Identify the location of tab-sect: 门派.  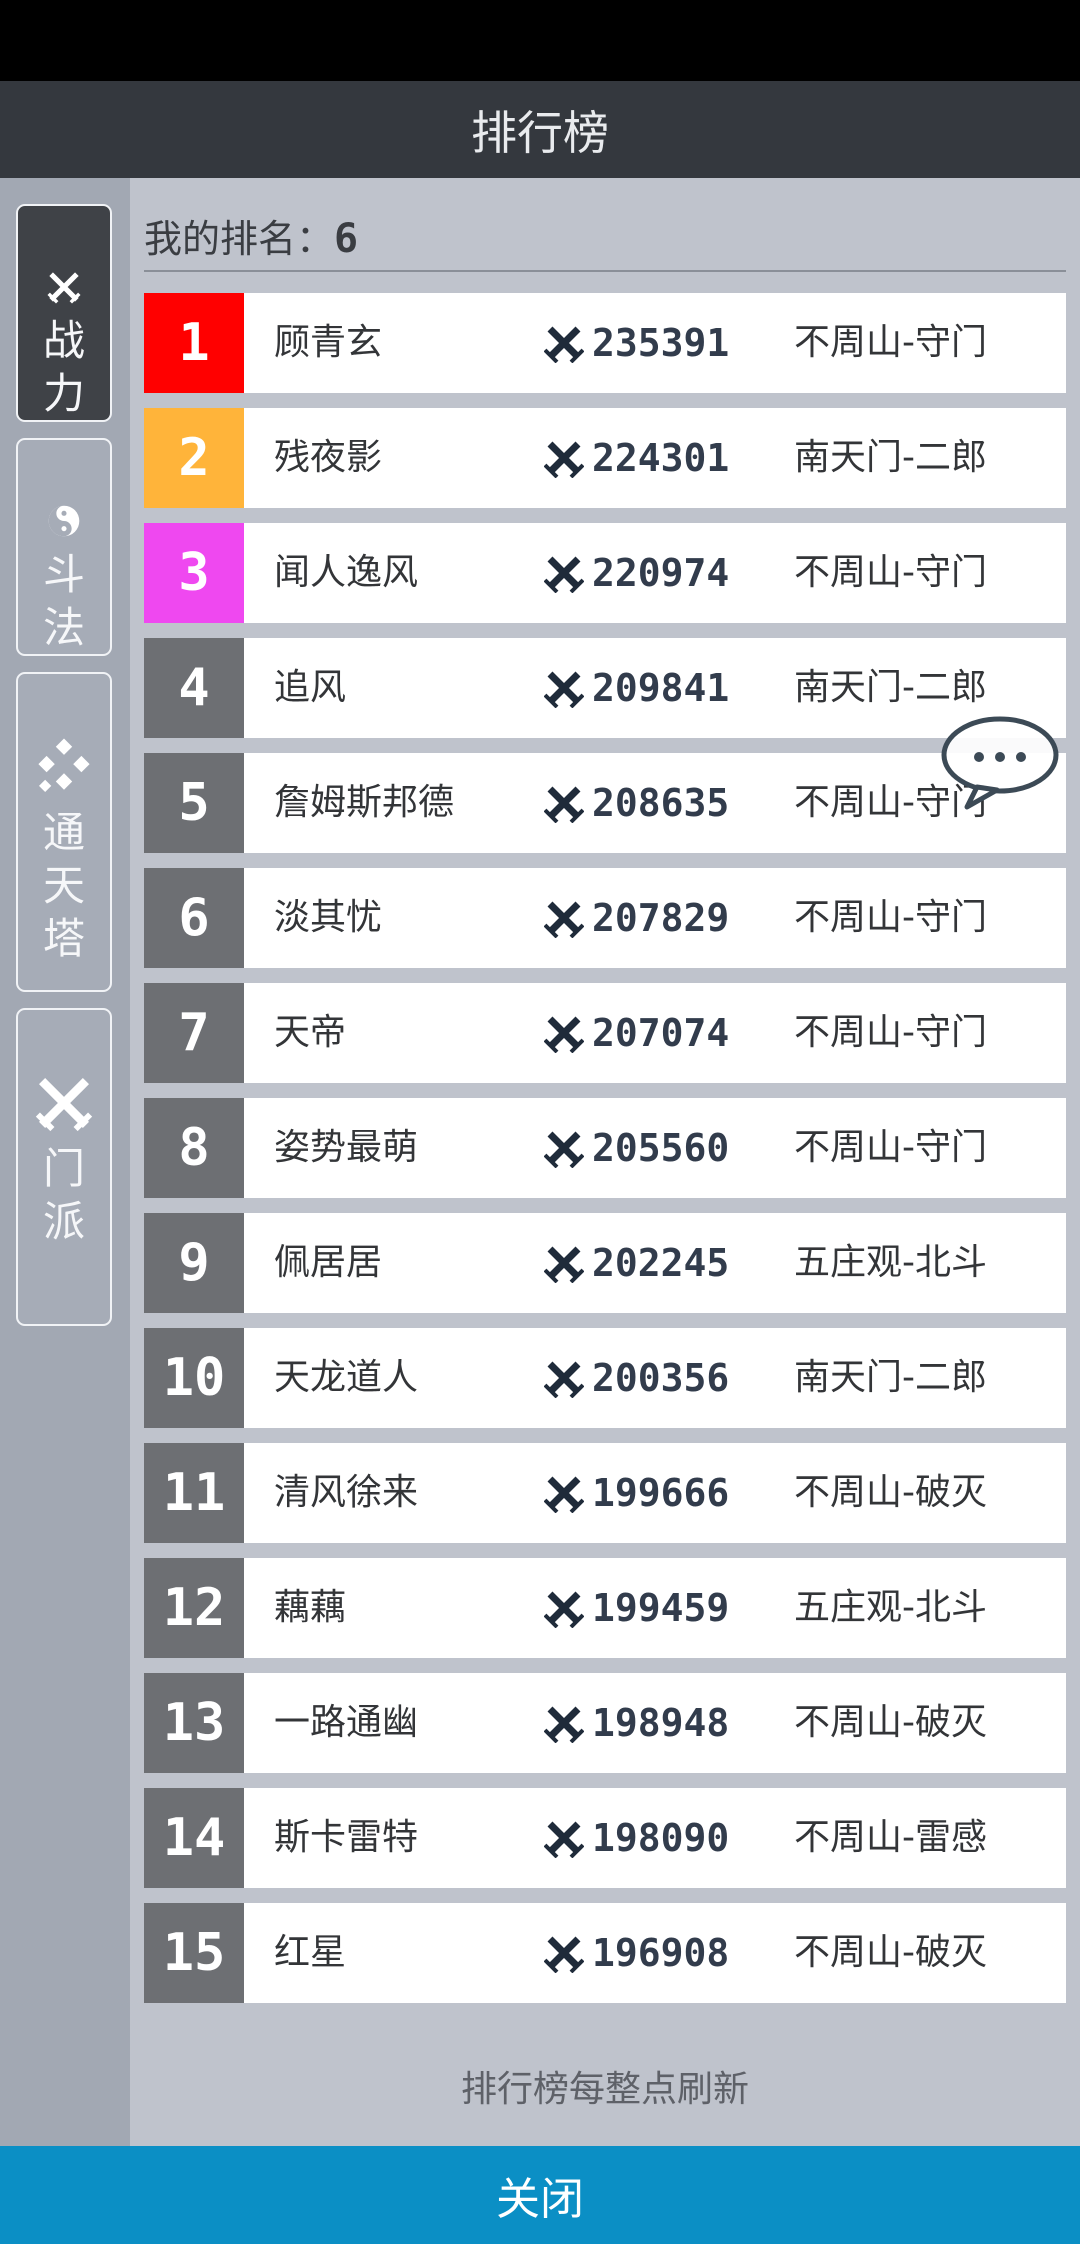
(64, 1167).